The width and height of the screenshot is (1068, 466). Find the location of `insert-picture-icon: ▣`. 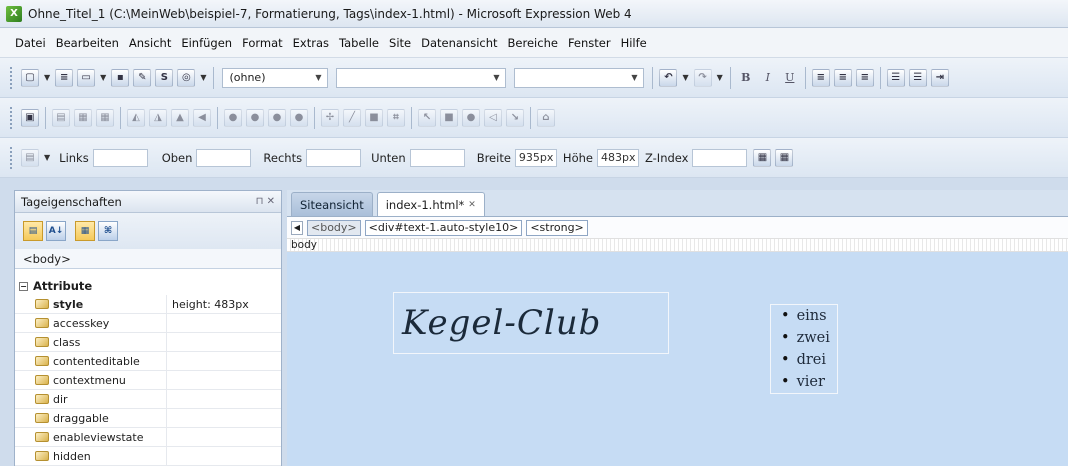

insert-picture-icon: ▣ is located at coordinates (30, 117).